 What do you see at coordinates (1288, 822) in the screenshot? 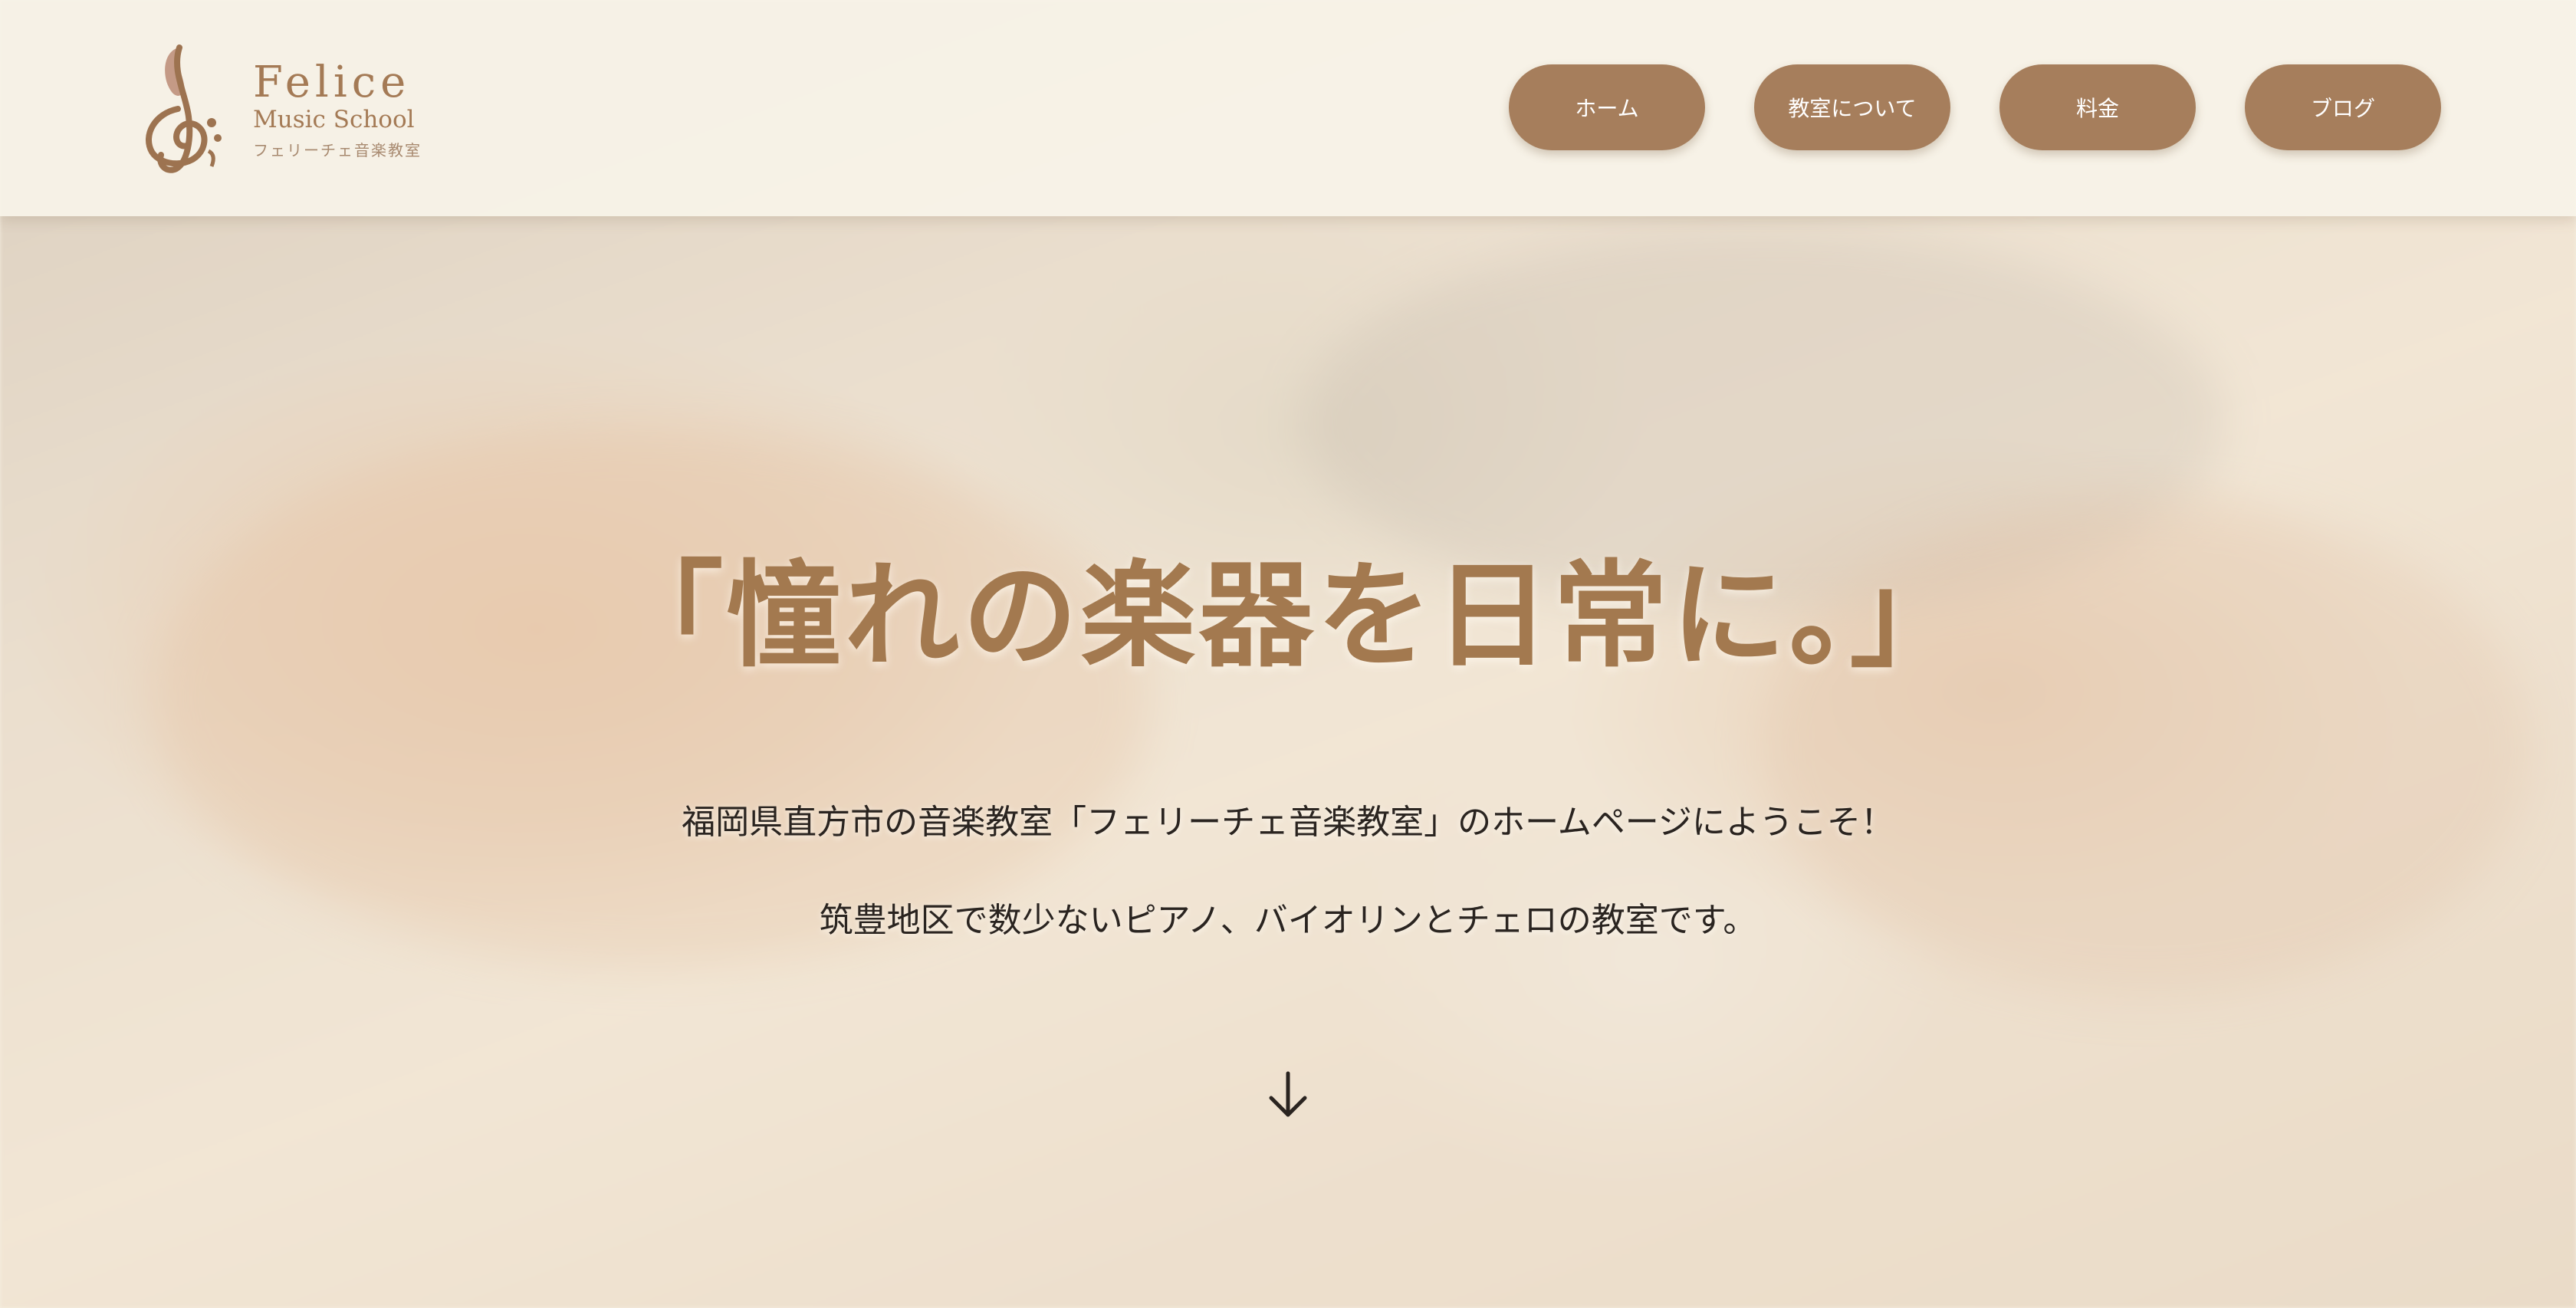
I see `hero-intro-line-1: 福岡県直方市の音楽教室「フェリーチェ音楽教室」のホームページにようこそ！` at bounding box center [1288, 822].